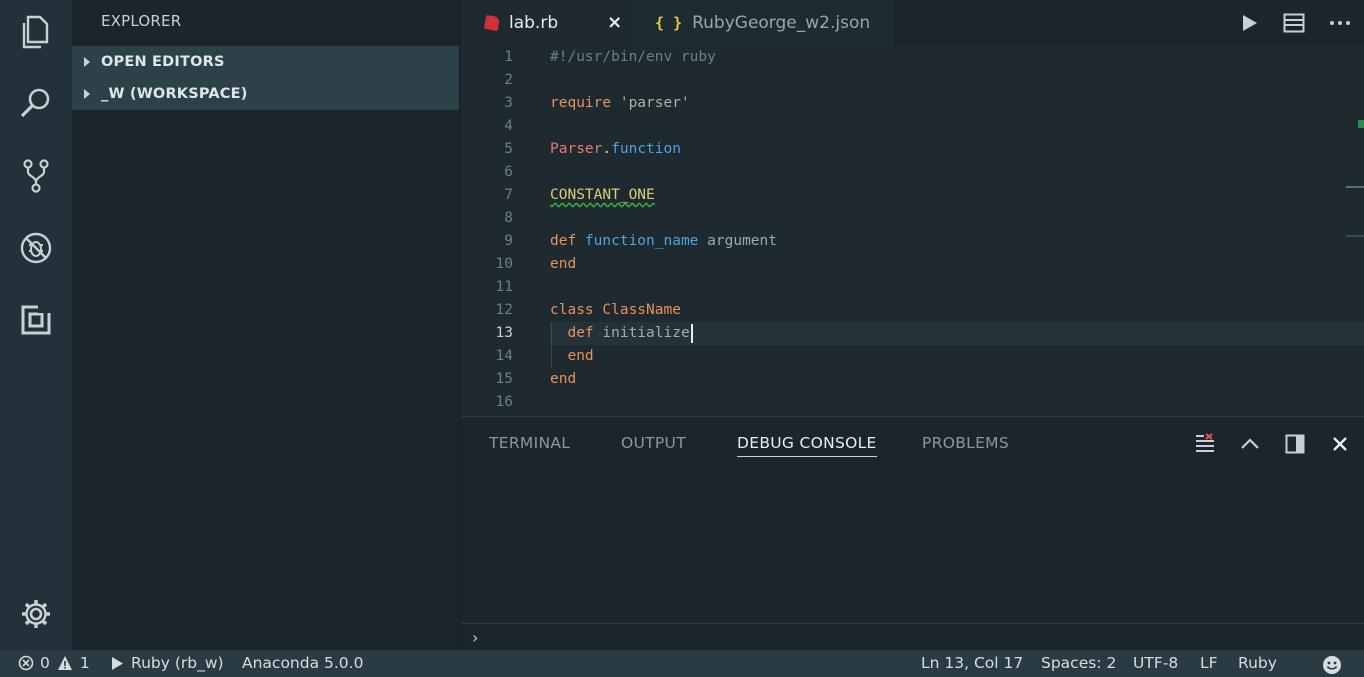 Image resolution: width=1364 pixels, height=677 pixels. Describe the element at coordinates (1294, 23) in the screenshot. I see `split-editor-icon` at that location.